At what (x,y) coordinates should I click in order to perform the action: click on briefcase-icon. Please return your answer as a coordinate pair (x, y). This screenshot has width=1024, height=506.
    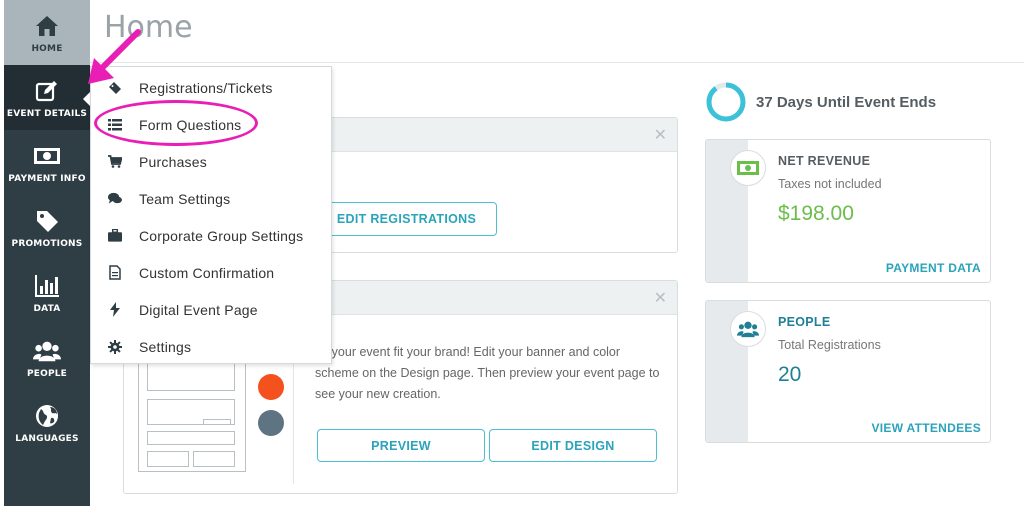
    Looking at the image, I should click on (115, 236).